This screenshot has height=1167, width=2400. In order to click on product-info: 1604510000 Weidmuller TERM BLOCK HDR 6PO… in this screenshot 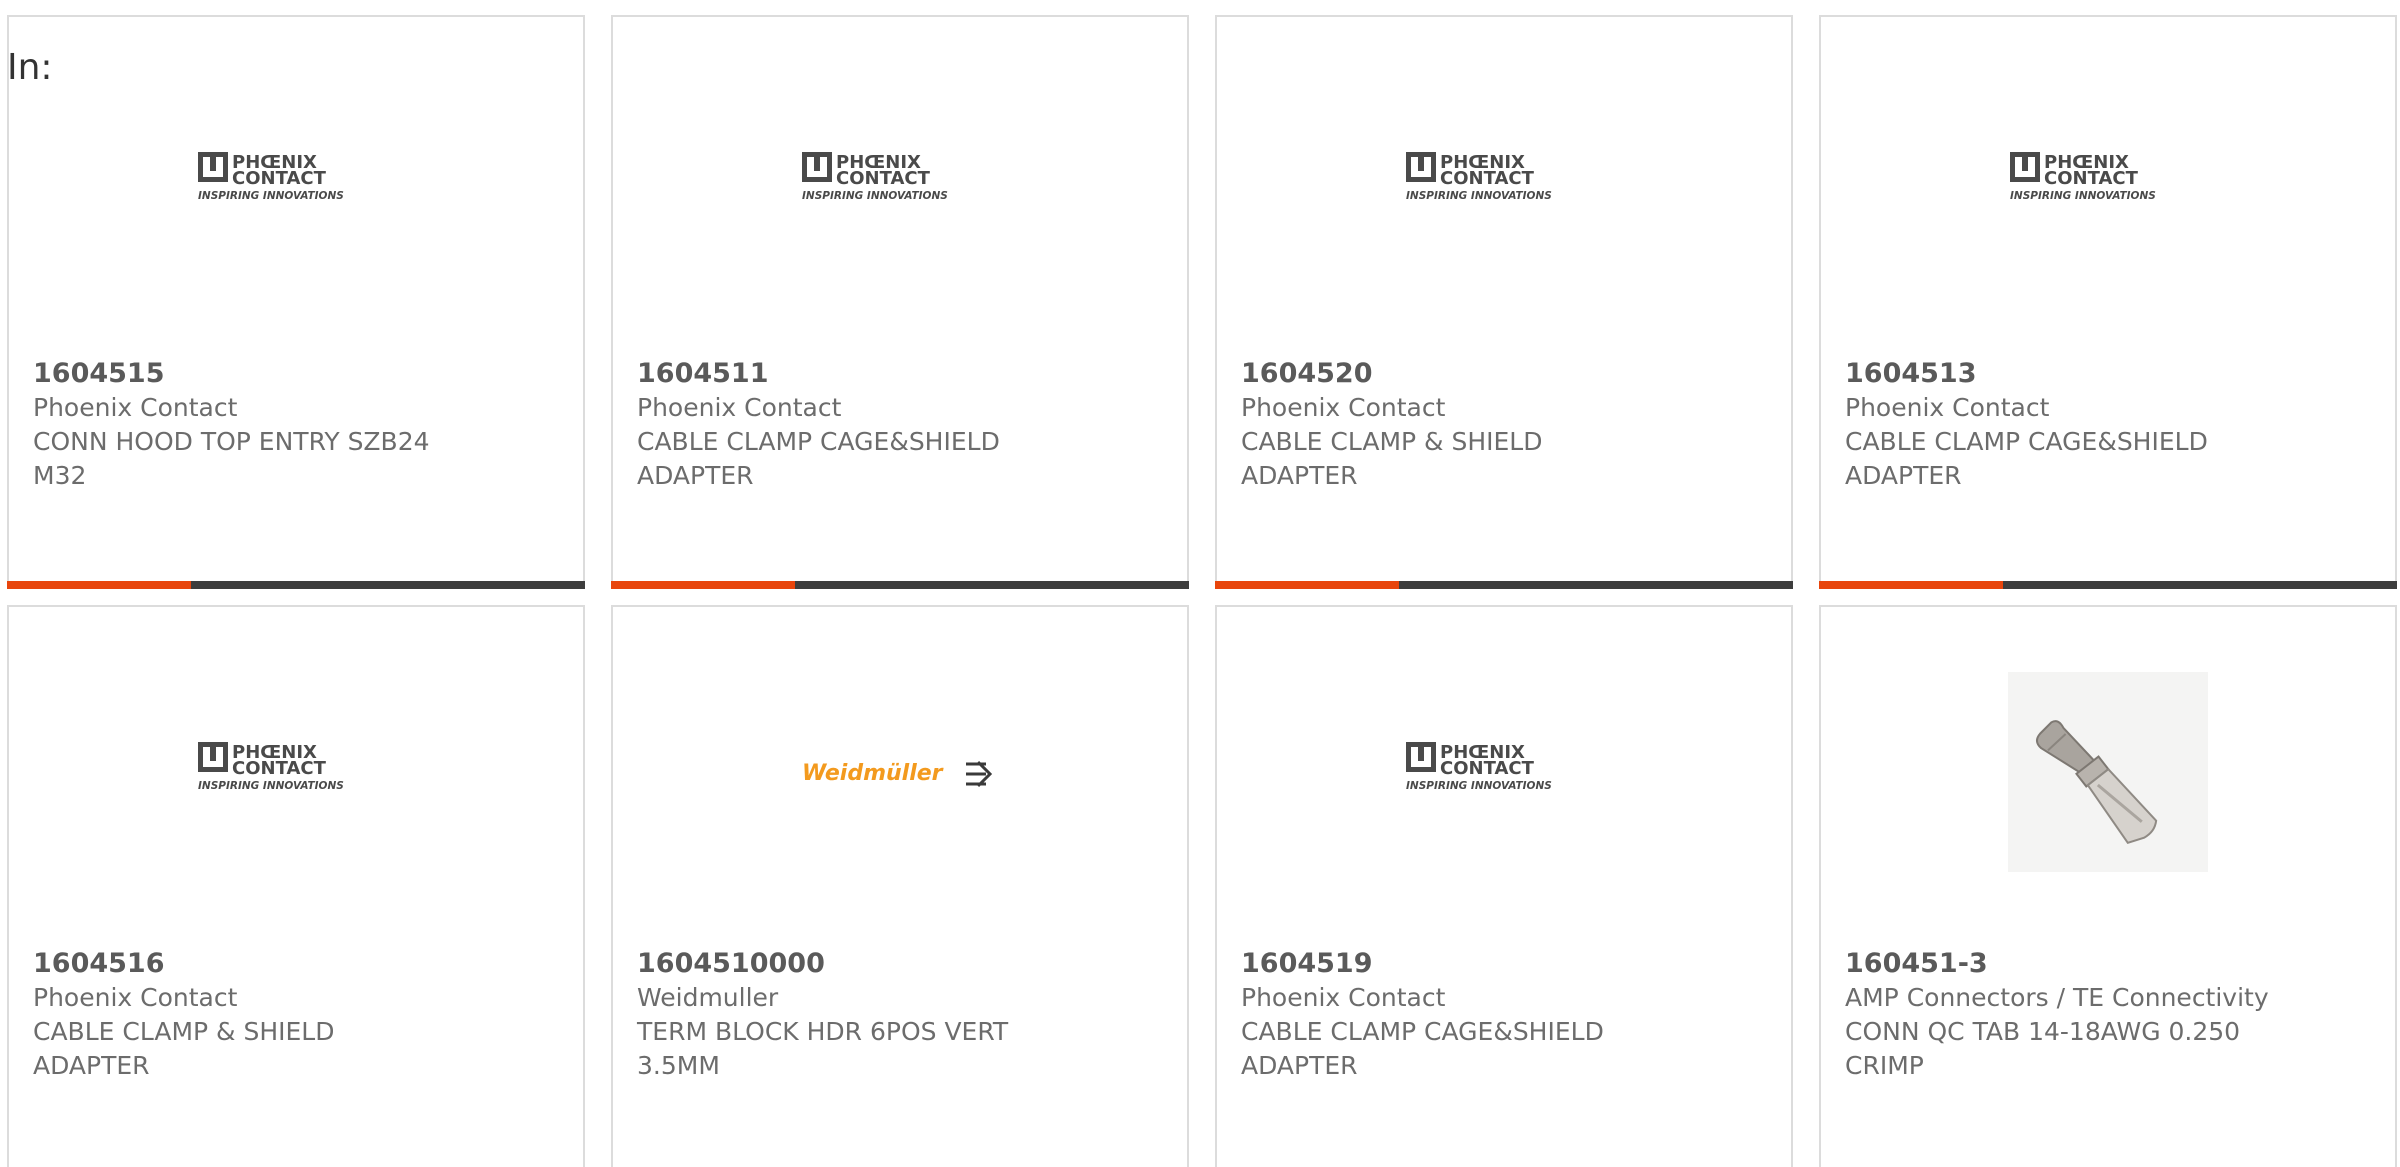, I will do `click(900, 1015)`.